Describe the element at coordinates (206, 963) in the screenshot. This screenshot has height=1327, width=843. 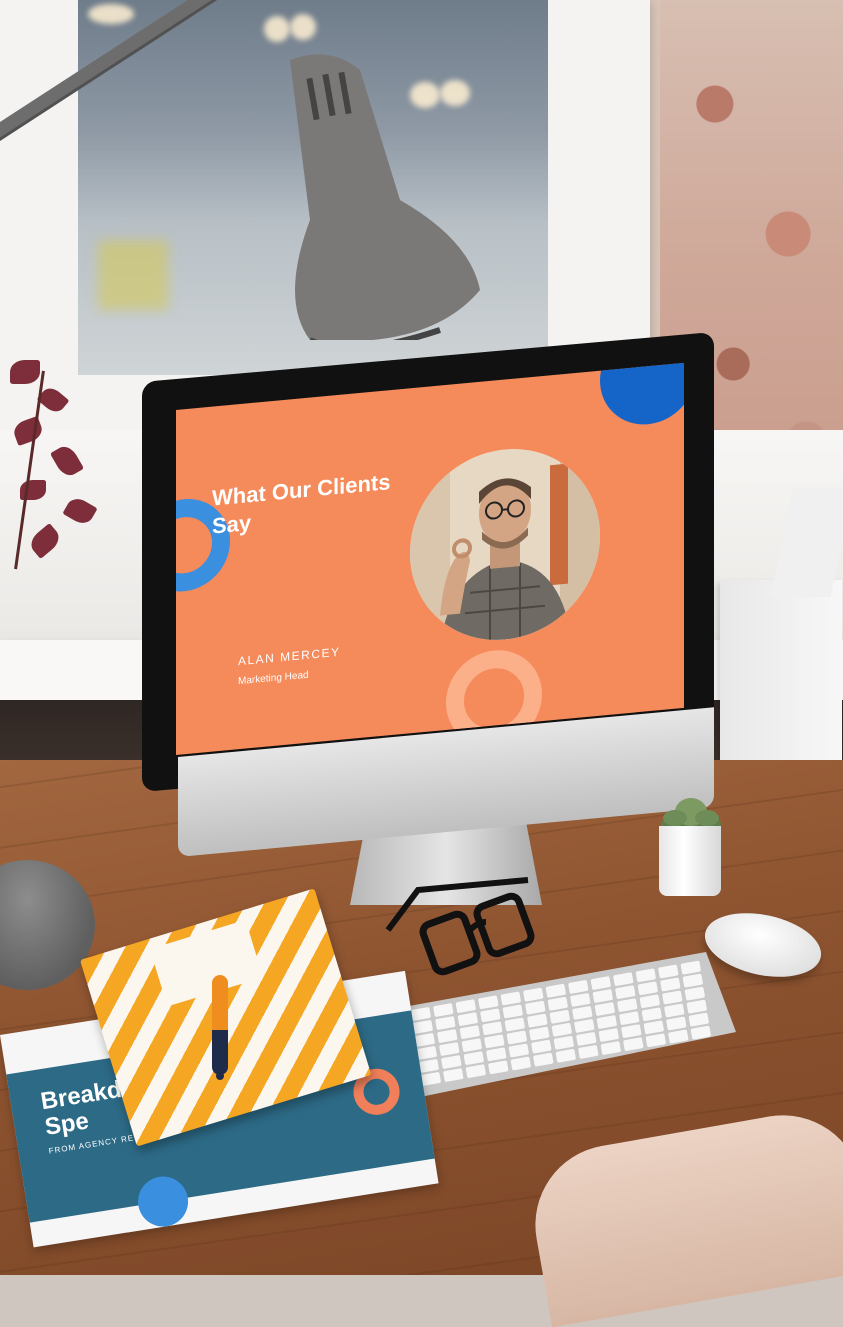
I see `notebook-label` at that location.